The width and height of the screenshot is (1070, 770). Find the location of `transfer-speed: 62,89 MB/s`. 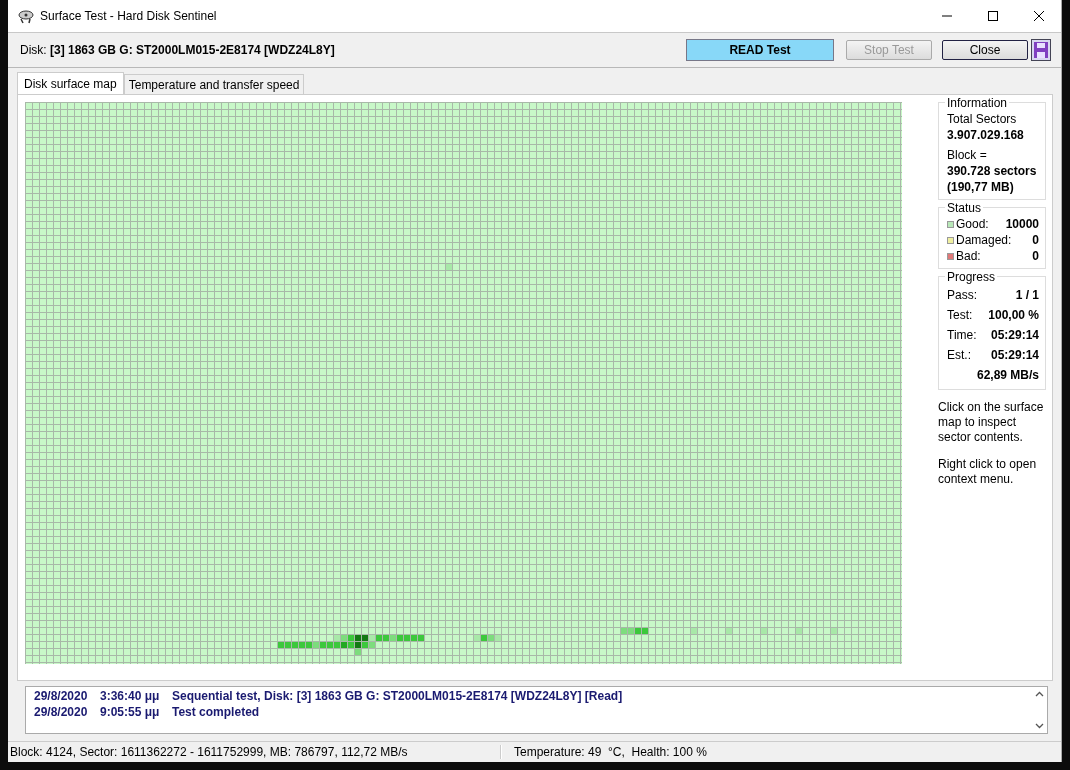

transfer-speed: 62,89 MB/s is located at coordinates (1007, 375).